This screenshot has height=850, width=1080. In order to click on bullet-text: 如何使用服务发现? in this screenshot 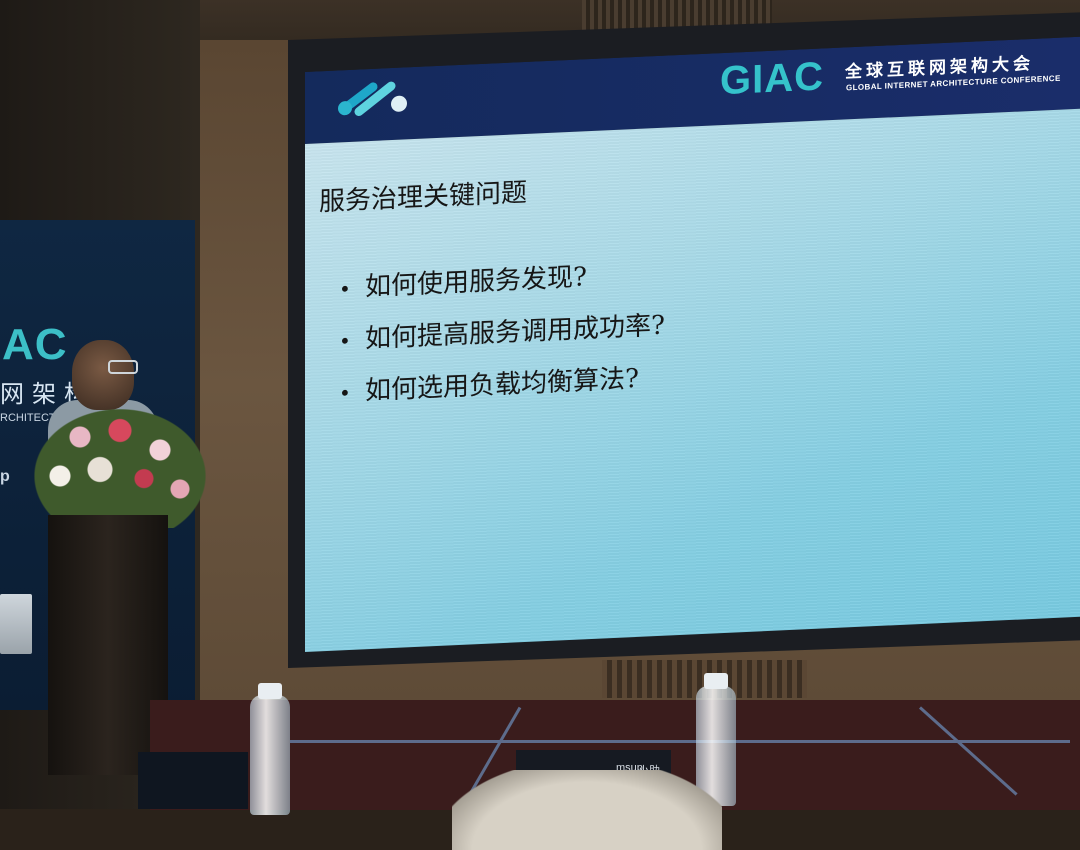, I will do `click(476, 282)`.